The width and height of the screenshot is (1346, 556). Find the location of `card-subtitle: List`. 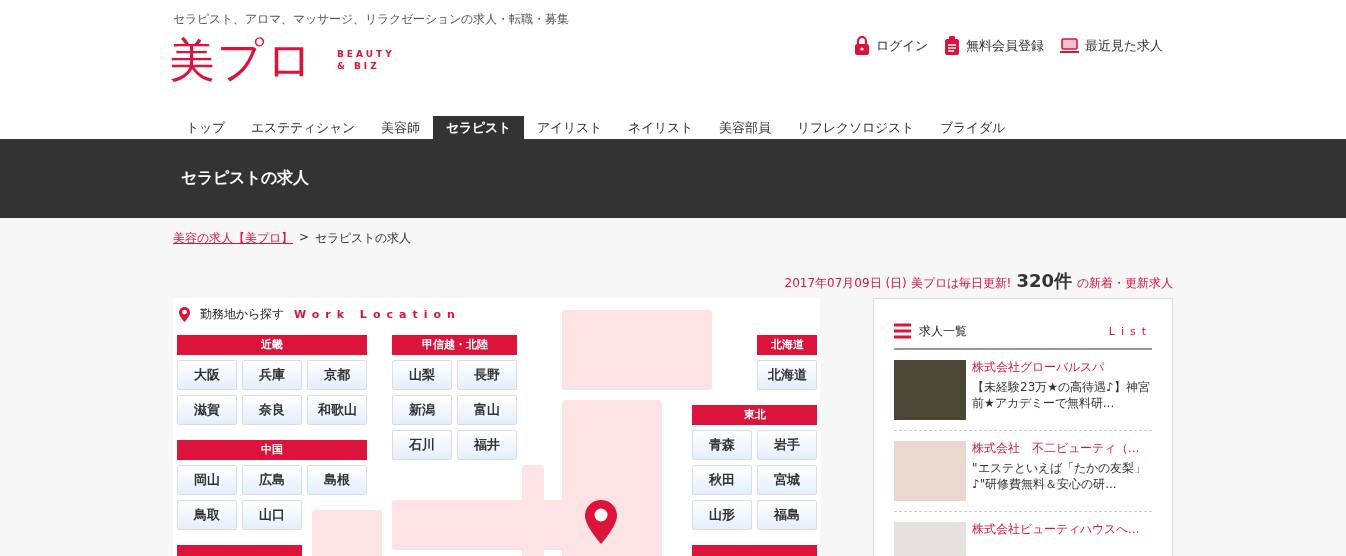

card-subtitle: List is located at coordinates (1130, 331).